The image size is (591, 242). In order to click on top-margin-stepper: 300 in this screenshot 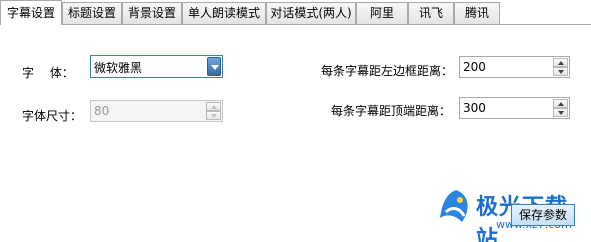, I will do `click(514, 108)`.